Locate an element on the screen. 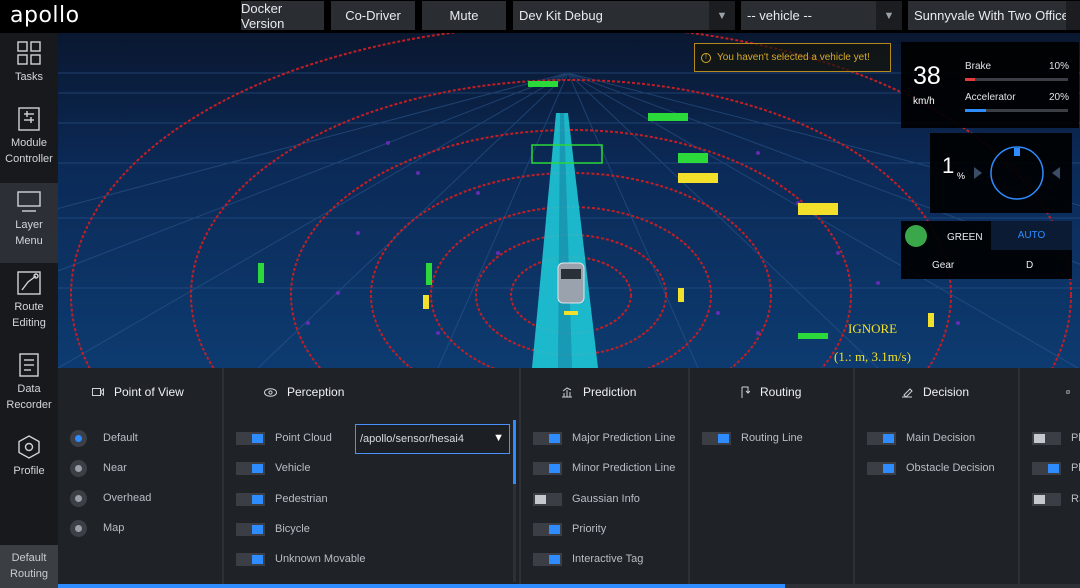  pov-option-near: Near is located at coordinates (98, 468).